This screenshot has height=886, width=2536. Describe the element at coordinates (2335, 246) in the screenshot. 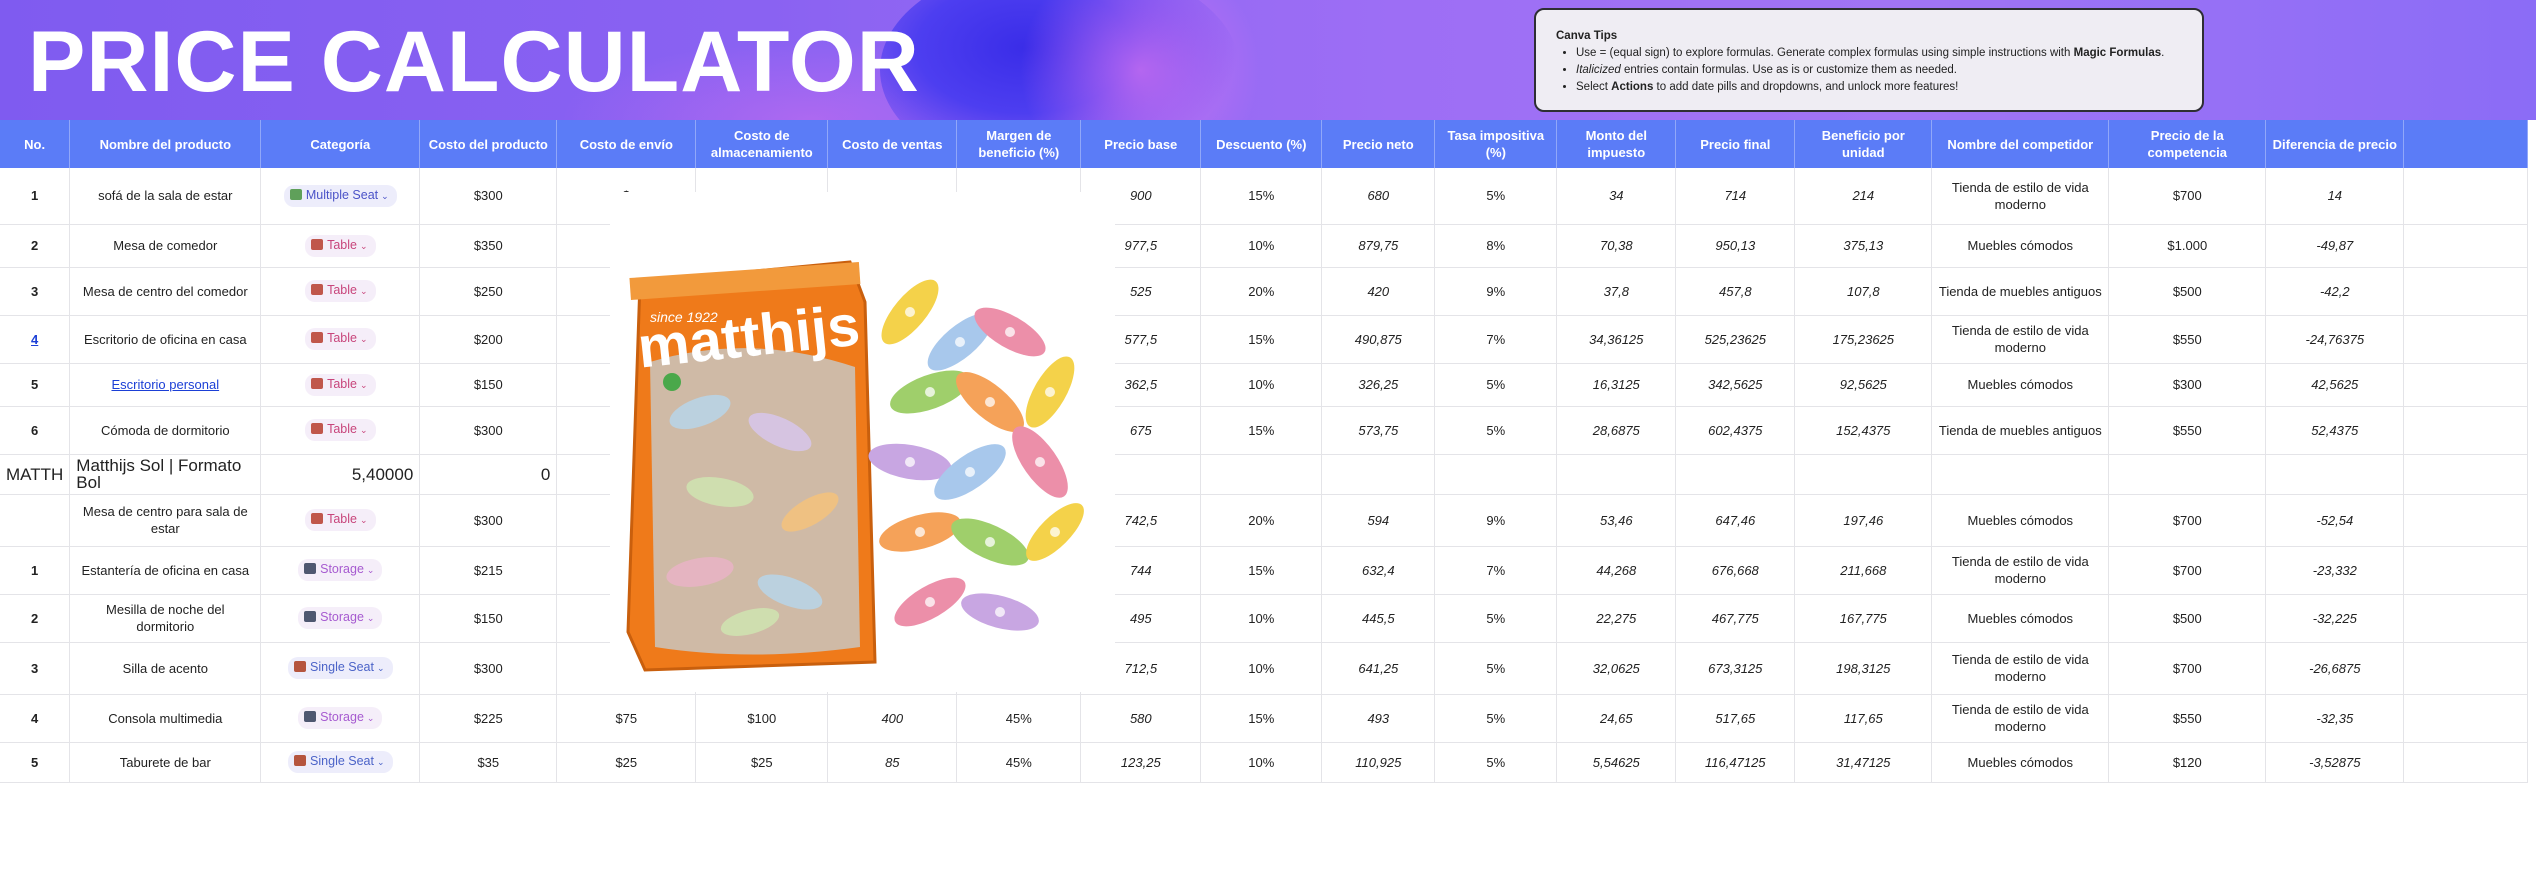

I see `cell-diff: -49,87` at that location.